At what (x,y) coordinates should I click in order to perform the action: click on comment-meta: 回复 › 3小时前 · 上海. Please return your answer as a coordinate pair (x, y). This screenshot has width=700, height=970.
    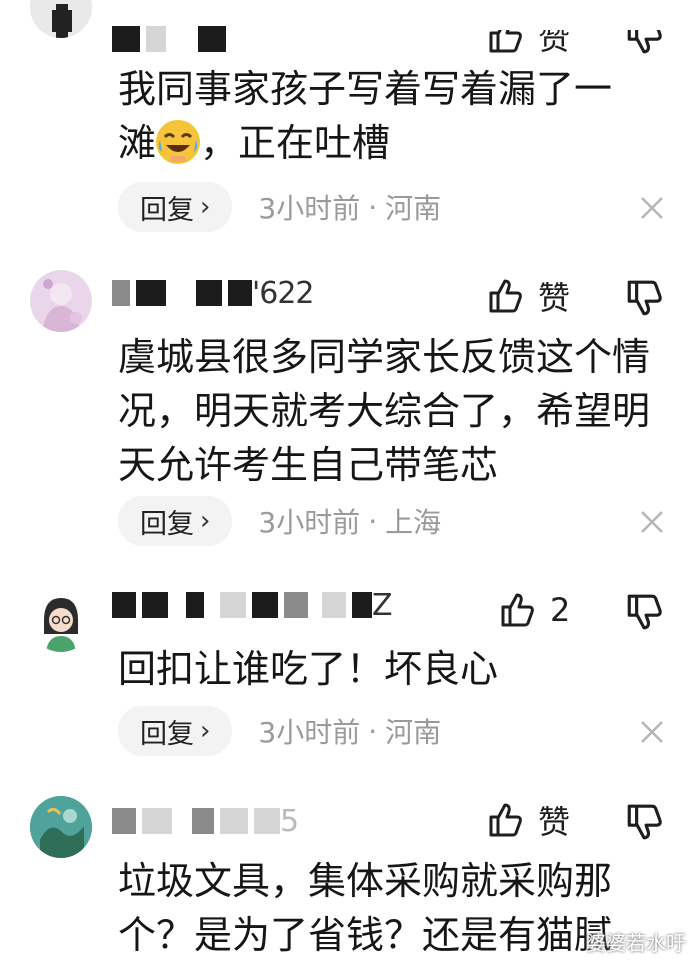
    Looking at the image, I should click on (279, 521).